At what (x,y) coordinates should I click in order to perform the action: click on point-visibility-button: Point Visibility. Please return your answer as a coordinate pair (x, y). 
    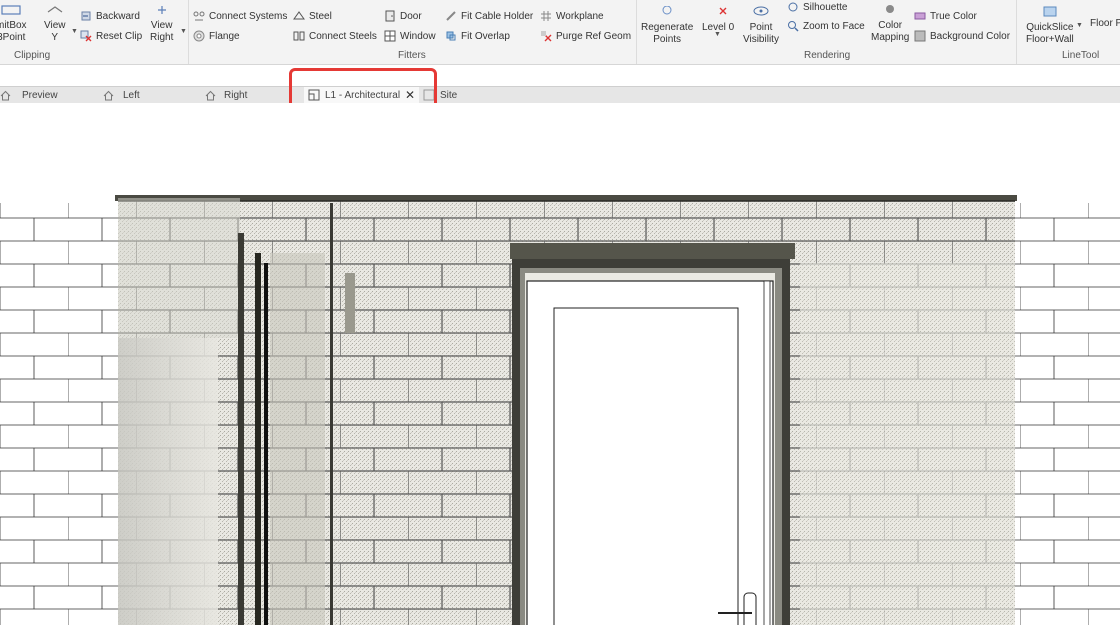
    Looking at the image, I should click on (761, 26).